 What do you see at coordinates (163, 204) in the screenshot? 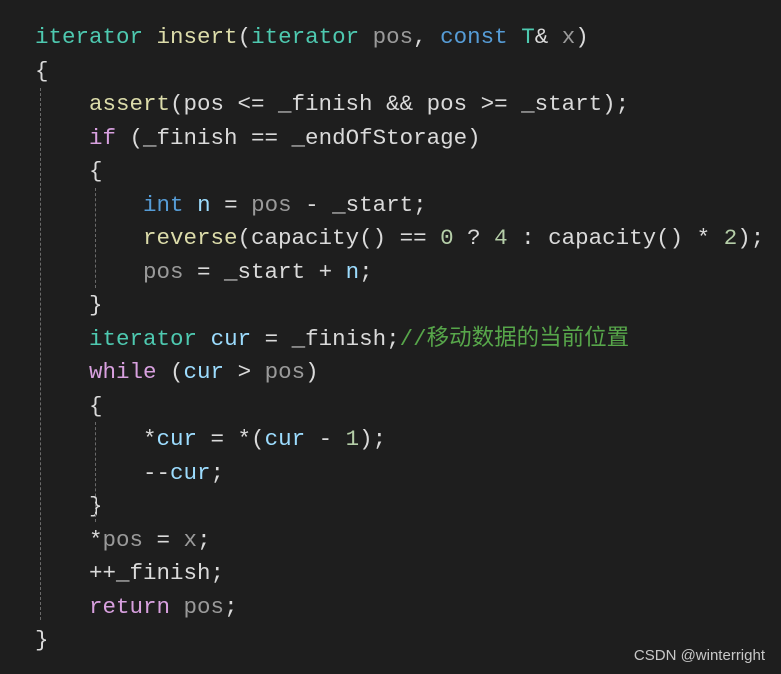
I see `token-keyword: int` at bounding box center [163, 204].